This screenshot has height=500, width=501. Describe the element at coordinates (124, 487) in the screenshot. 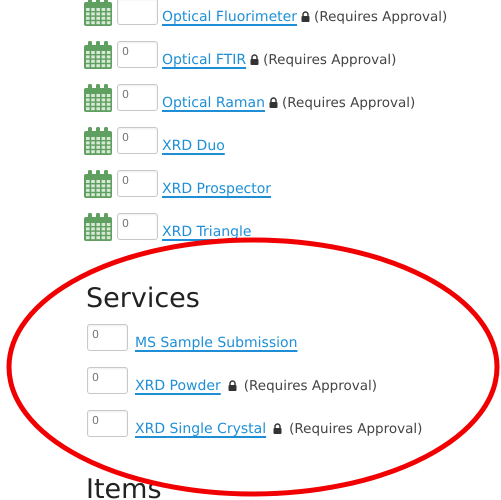

I see `section-heading: Items` at that location.